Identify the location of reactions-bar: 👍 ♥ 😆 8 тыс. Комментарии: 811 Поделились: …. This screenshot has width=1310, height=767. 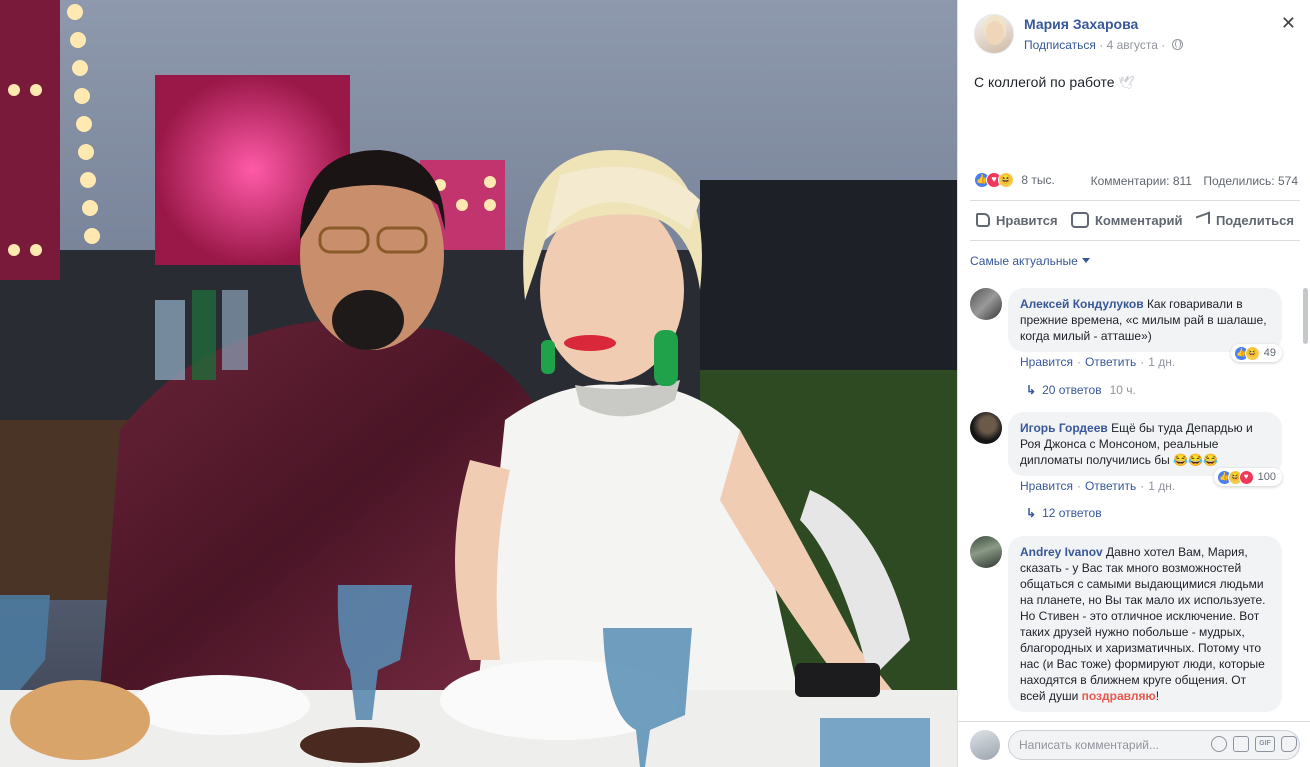
(1136, 182).